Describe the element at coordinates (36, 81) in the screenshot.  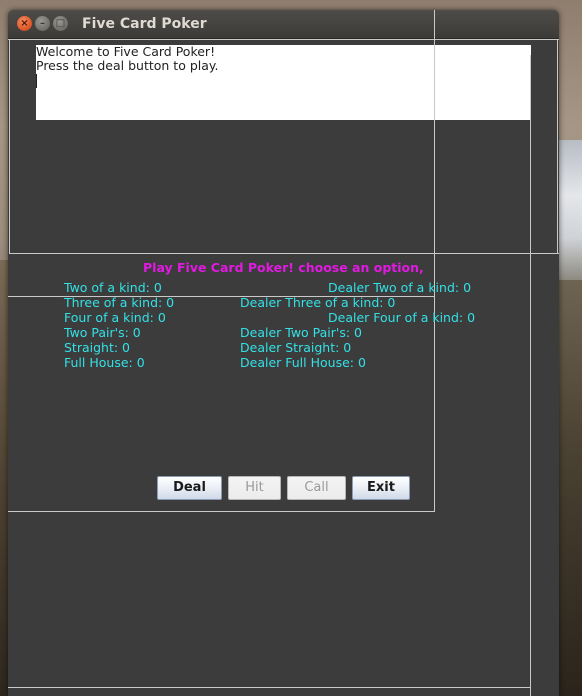
I see `text-caret` at that location.